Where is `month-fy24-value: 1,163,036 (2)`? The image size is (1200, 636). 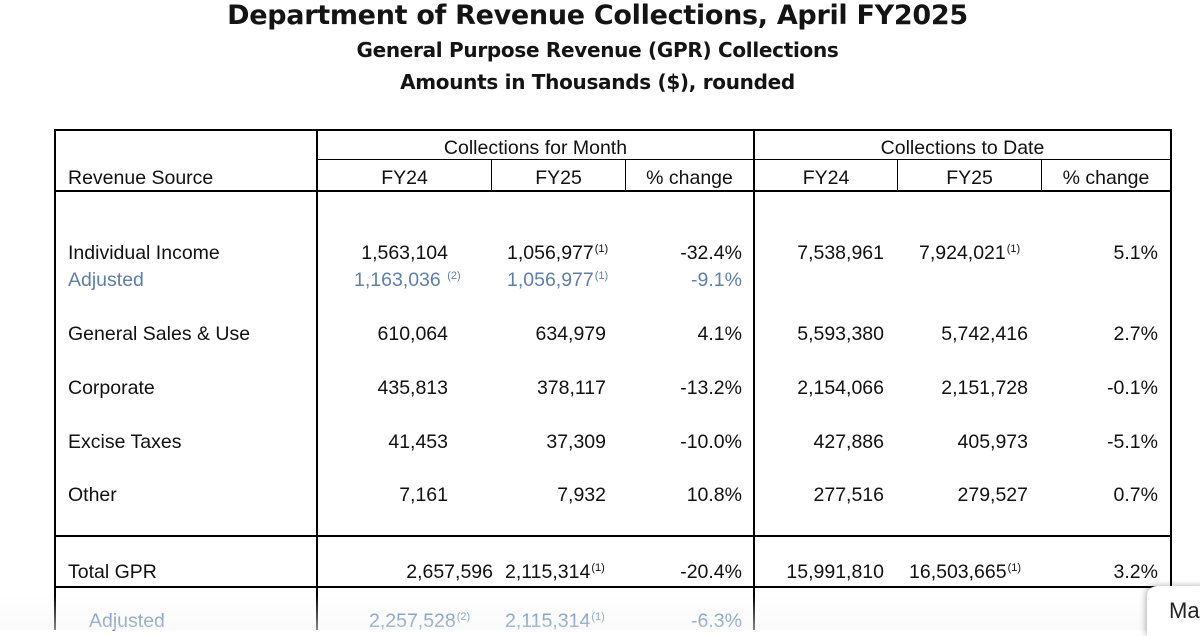 month-fy24-value: 1,163,036 (2) is located at coordinates (407, 280).